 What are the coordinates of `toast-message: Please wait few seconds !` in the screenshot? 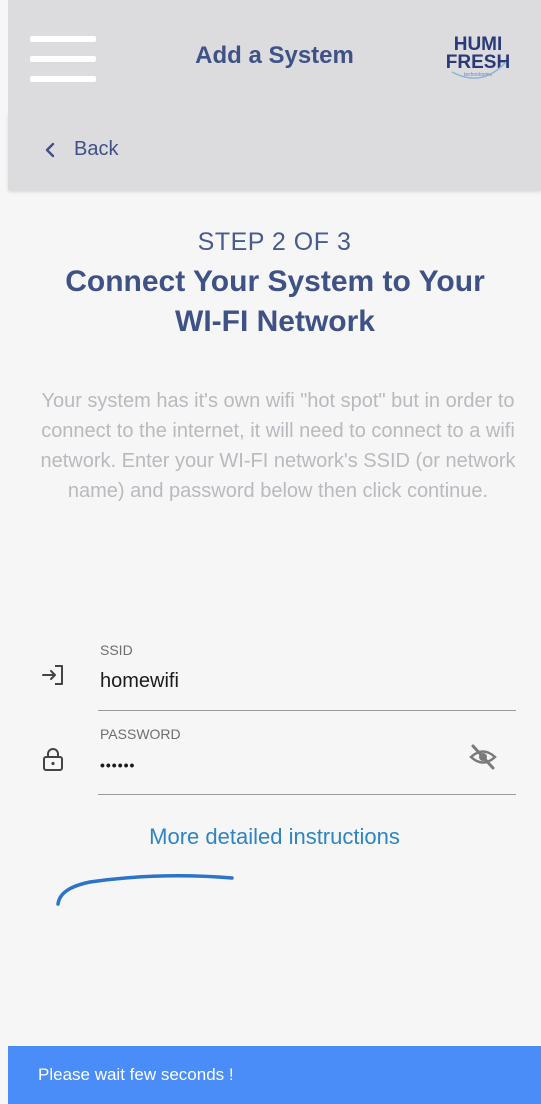 It's located at (136, 1074).